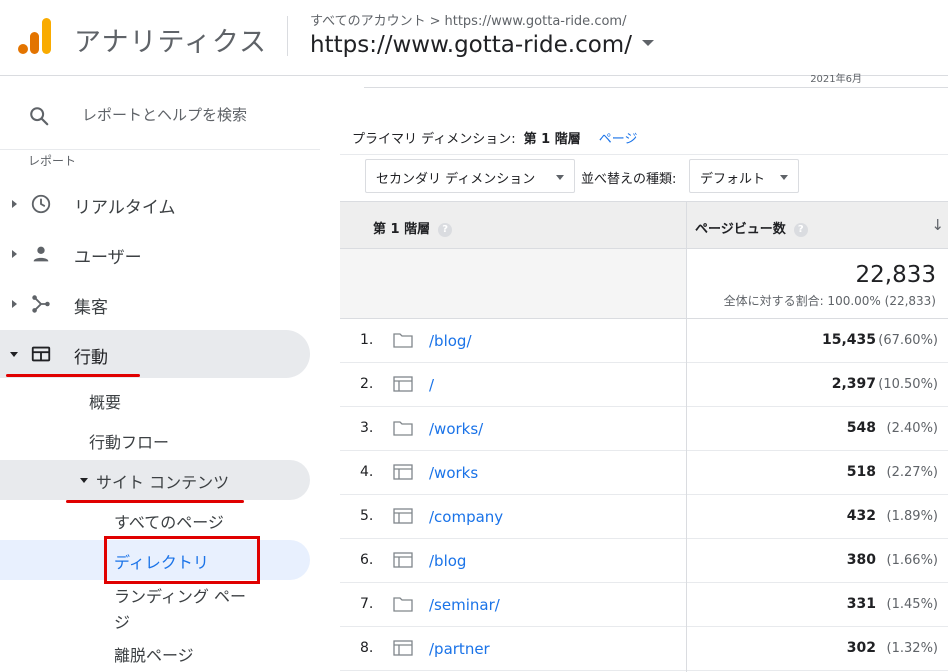 The image size is (948, 672). Describe the element at coordinates (861, 604) in the screenshot. I see `row-pageviews: 331` at that location.